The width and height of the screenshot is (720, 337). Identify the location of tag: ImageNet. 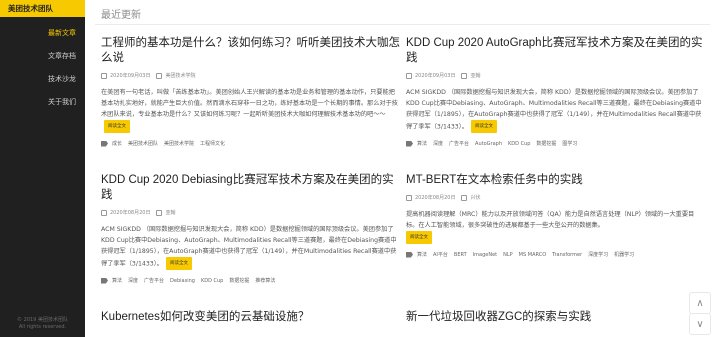
(485, 255).